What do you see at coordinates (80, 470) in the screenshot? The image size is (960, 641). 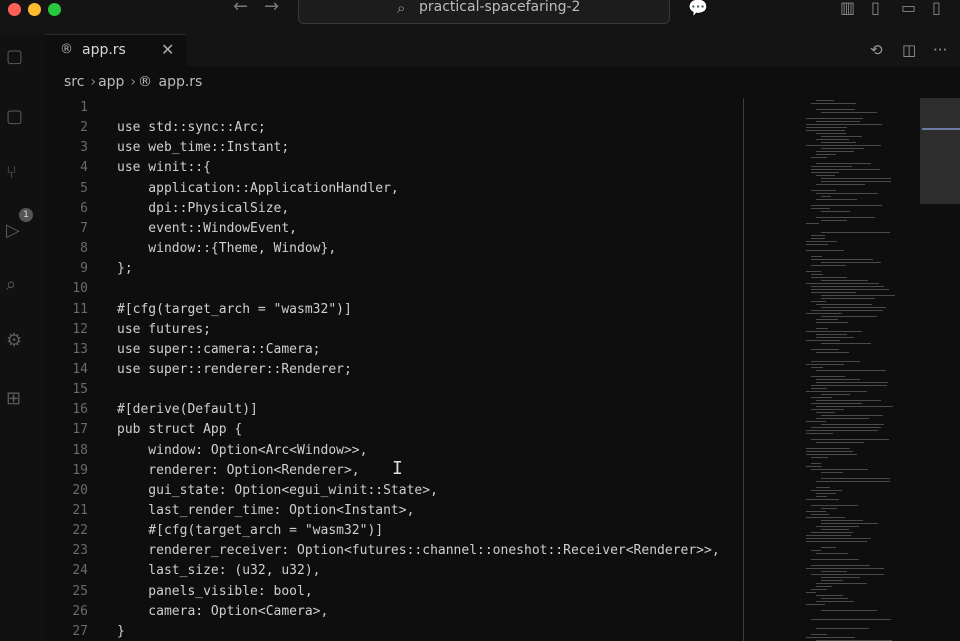 I see `line-number: 19` at bounding box center [80, 470].